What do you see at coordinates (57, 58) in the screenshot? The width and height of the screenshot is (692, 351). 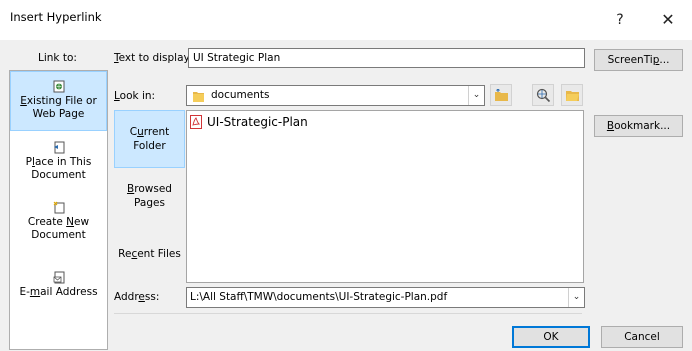 I see `link-to-label: Link to:` at bounding box center [57, 58].